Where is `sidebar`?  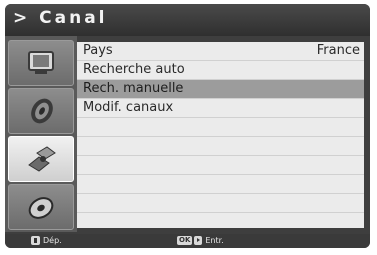
sidebar is located at coordinates (41, 134).